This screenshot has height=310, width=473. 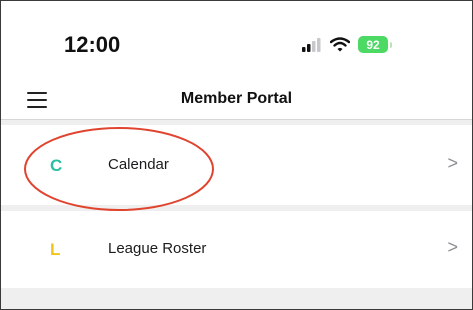 I want to click on letter-badge: C, so click(x=56, y=165).